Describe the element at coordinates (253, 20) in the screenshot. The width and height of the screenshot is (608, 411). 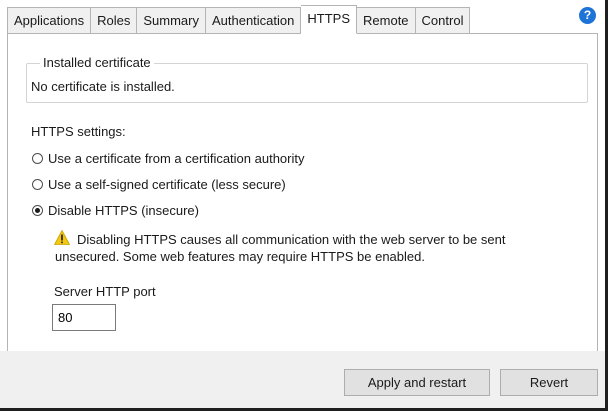
I see `tab-authentication: Authentication` at that location.